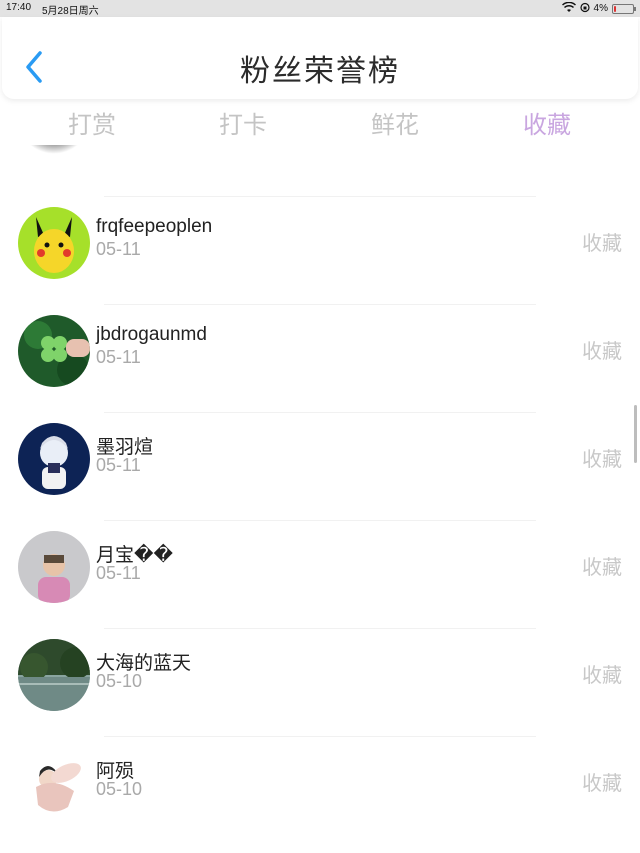  Describe the element at coordinates (19, 7) in the screenshot. I see `status-time: 17:40` at that location.